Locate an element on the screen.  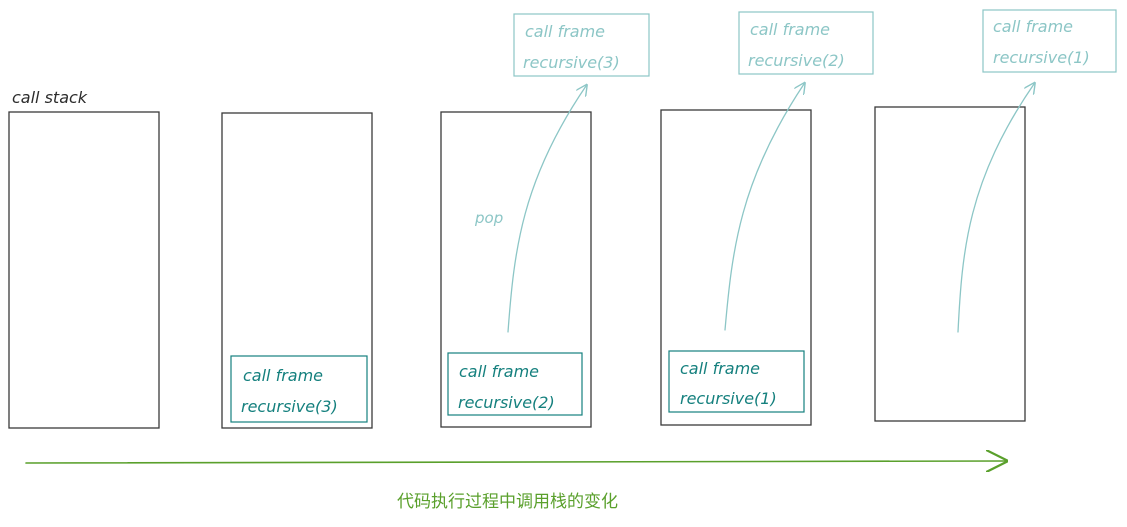
popped-frame-recursive-1: call frame recursive(1) is located at coordinates (1049, 41).